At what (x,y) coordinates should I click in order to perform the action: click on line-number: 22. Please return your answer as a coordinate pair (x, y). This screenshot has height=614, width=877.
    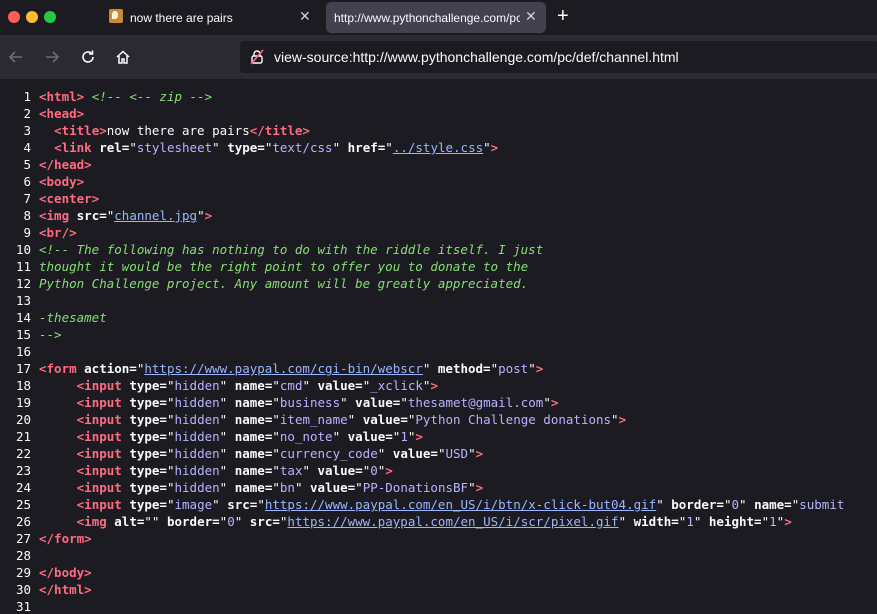
    Looking at the image, I should click on (23, 453).